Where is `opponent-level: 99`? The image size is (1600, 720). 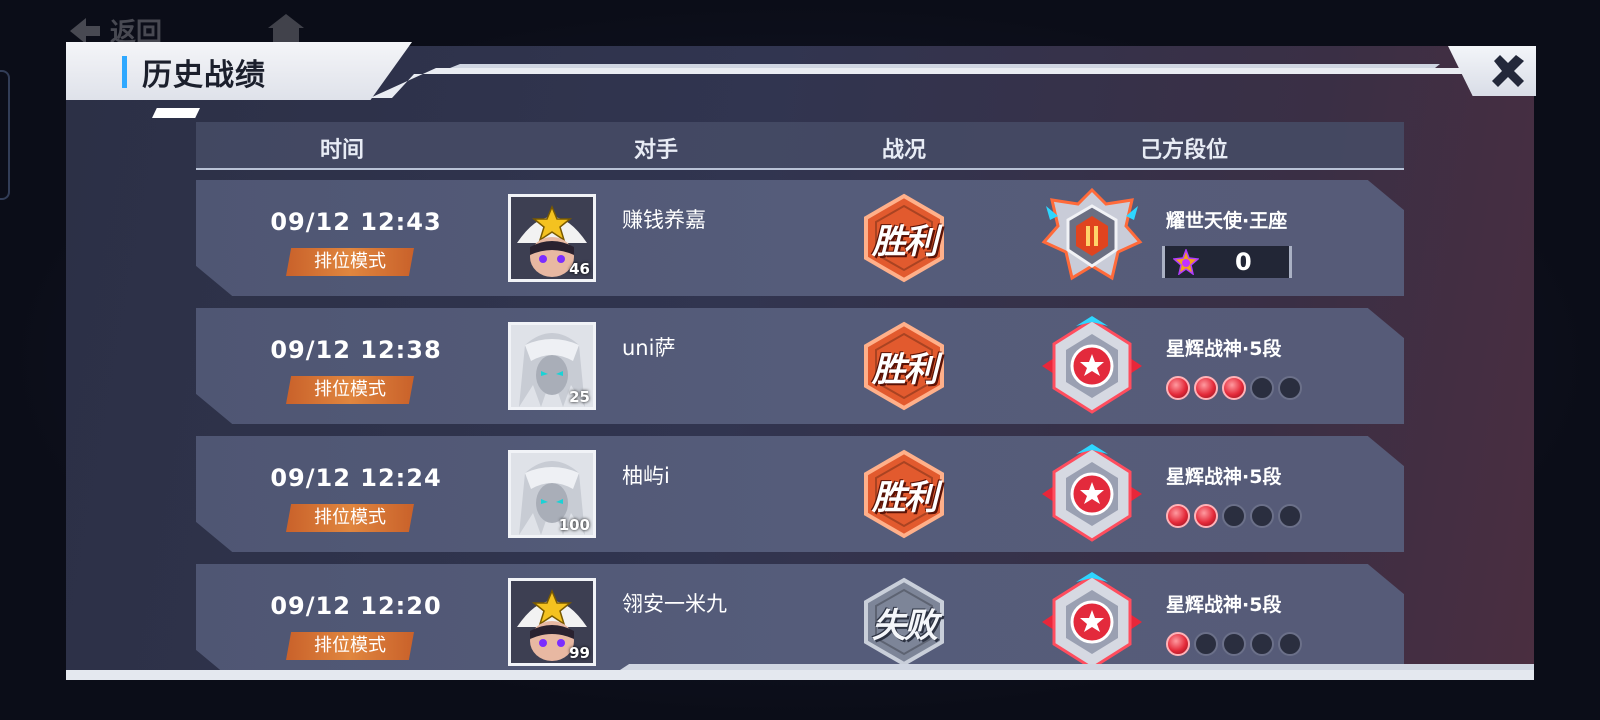 opponent-level: 99 is located at coordinates (579, 653).